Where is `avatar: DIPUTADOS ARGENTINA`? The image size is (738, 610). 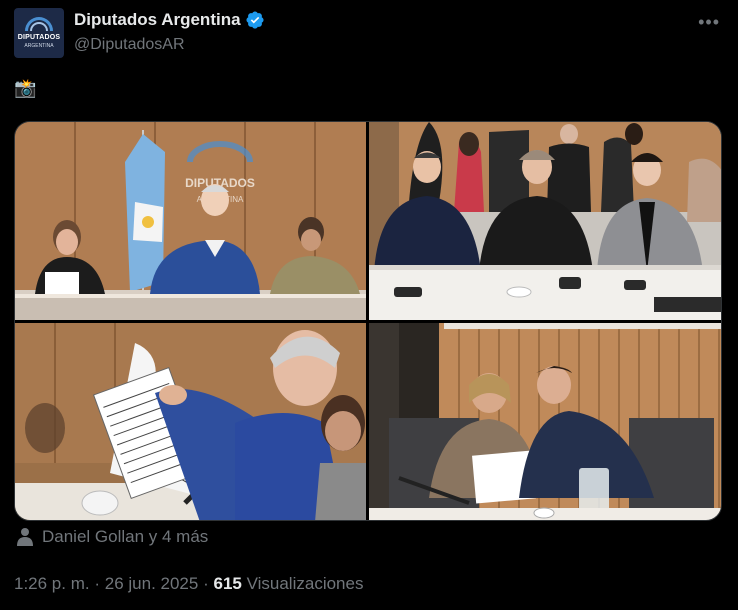 avatar: DIPUTADOS ARGENTINA is located at coordinates (39, 33).